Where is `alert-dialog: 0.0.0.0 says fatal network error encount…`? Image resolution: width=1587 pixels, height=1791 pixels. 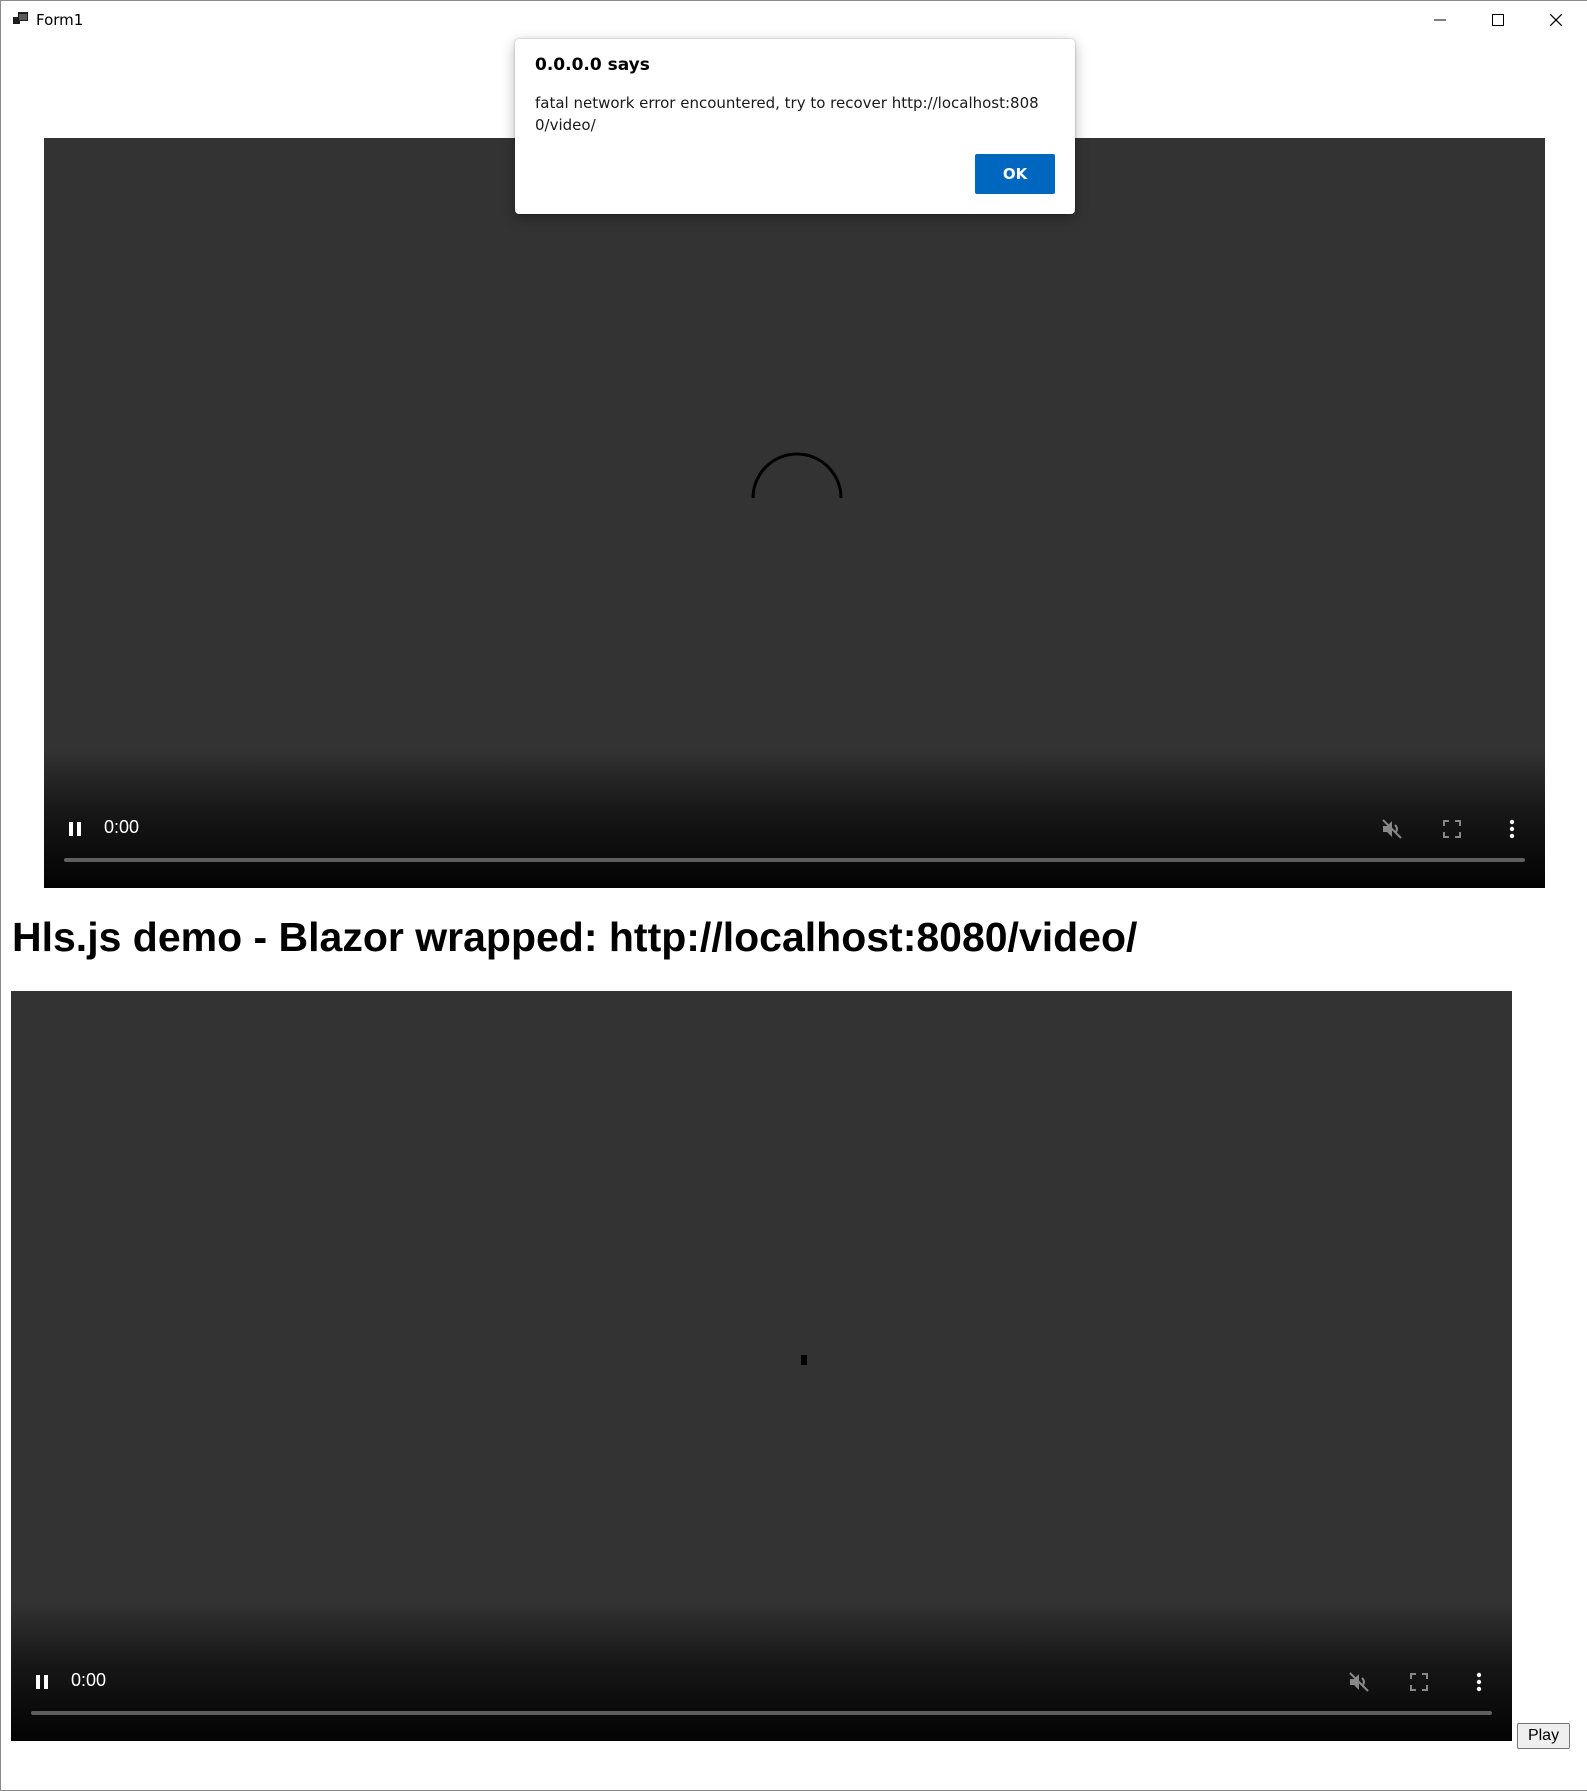
alert-dialog: 0.0.0.0 says fatal network error encount… is located at coordinates (795, 126).